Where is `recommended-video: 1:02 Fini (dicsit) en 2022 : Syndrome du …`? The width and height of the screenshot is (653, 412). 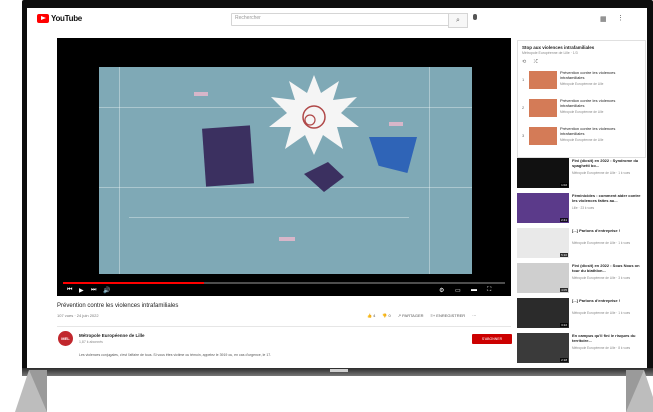
recommended-video: 1:02 Fini (dicsit) en 2022 : Syndrome du … is located at coordinates (580, 174).